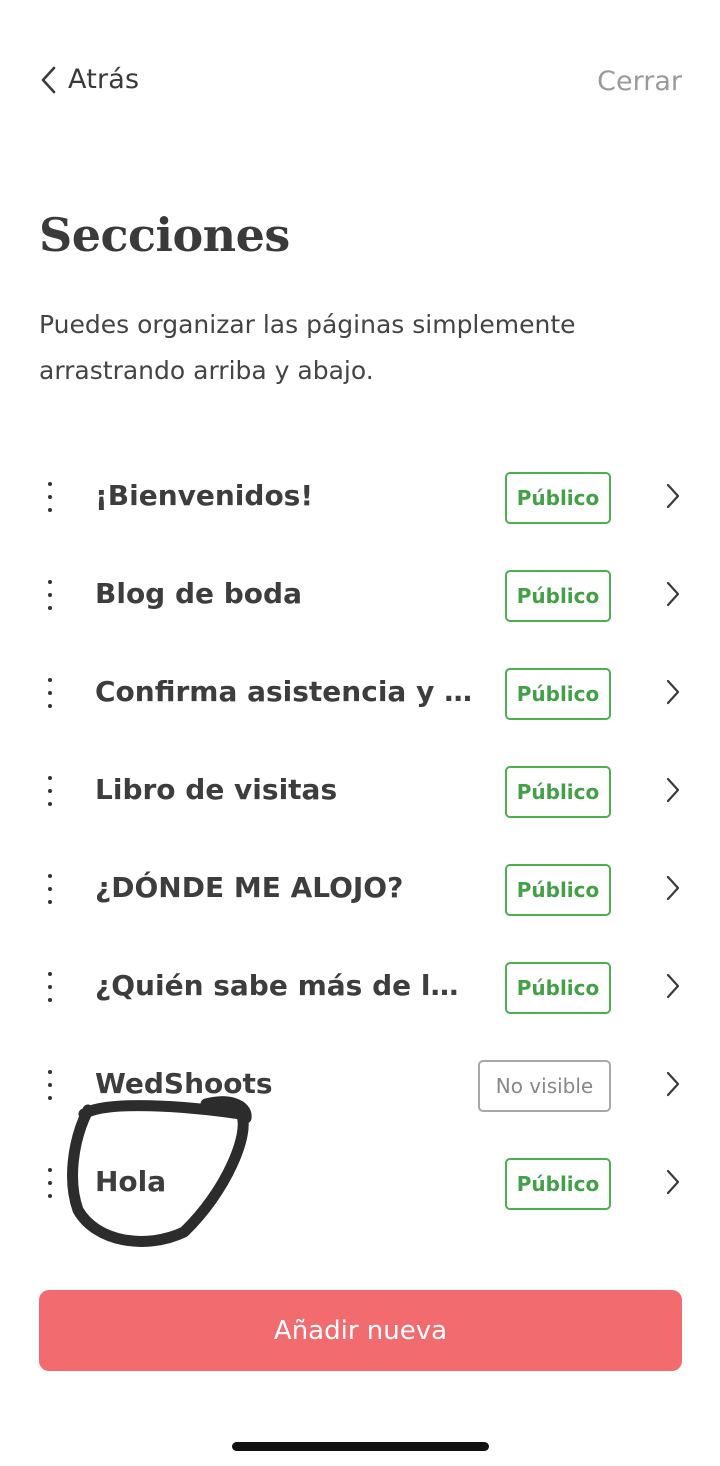  Describe the element at coordinates (164, 235) in the screenshot. I see `page-title: Secciones` at that location.